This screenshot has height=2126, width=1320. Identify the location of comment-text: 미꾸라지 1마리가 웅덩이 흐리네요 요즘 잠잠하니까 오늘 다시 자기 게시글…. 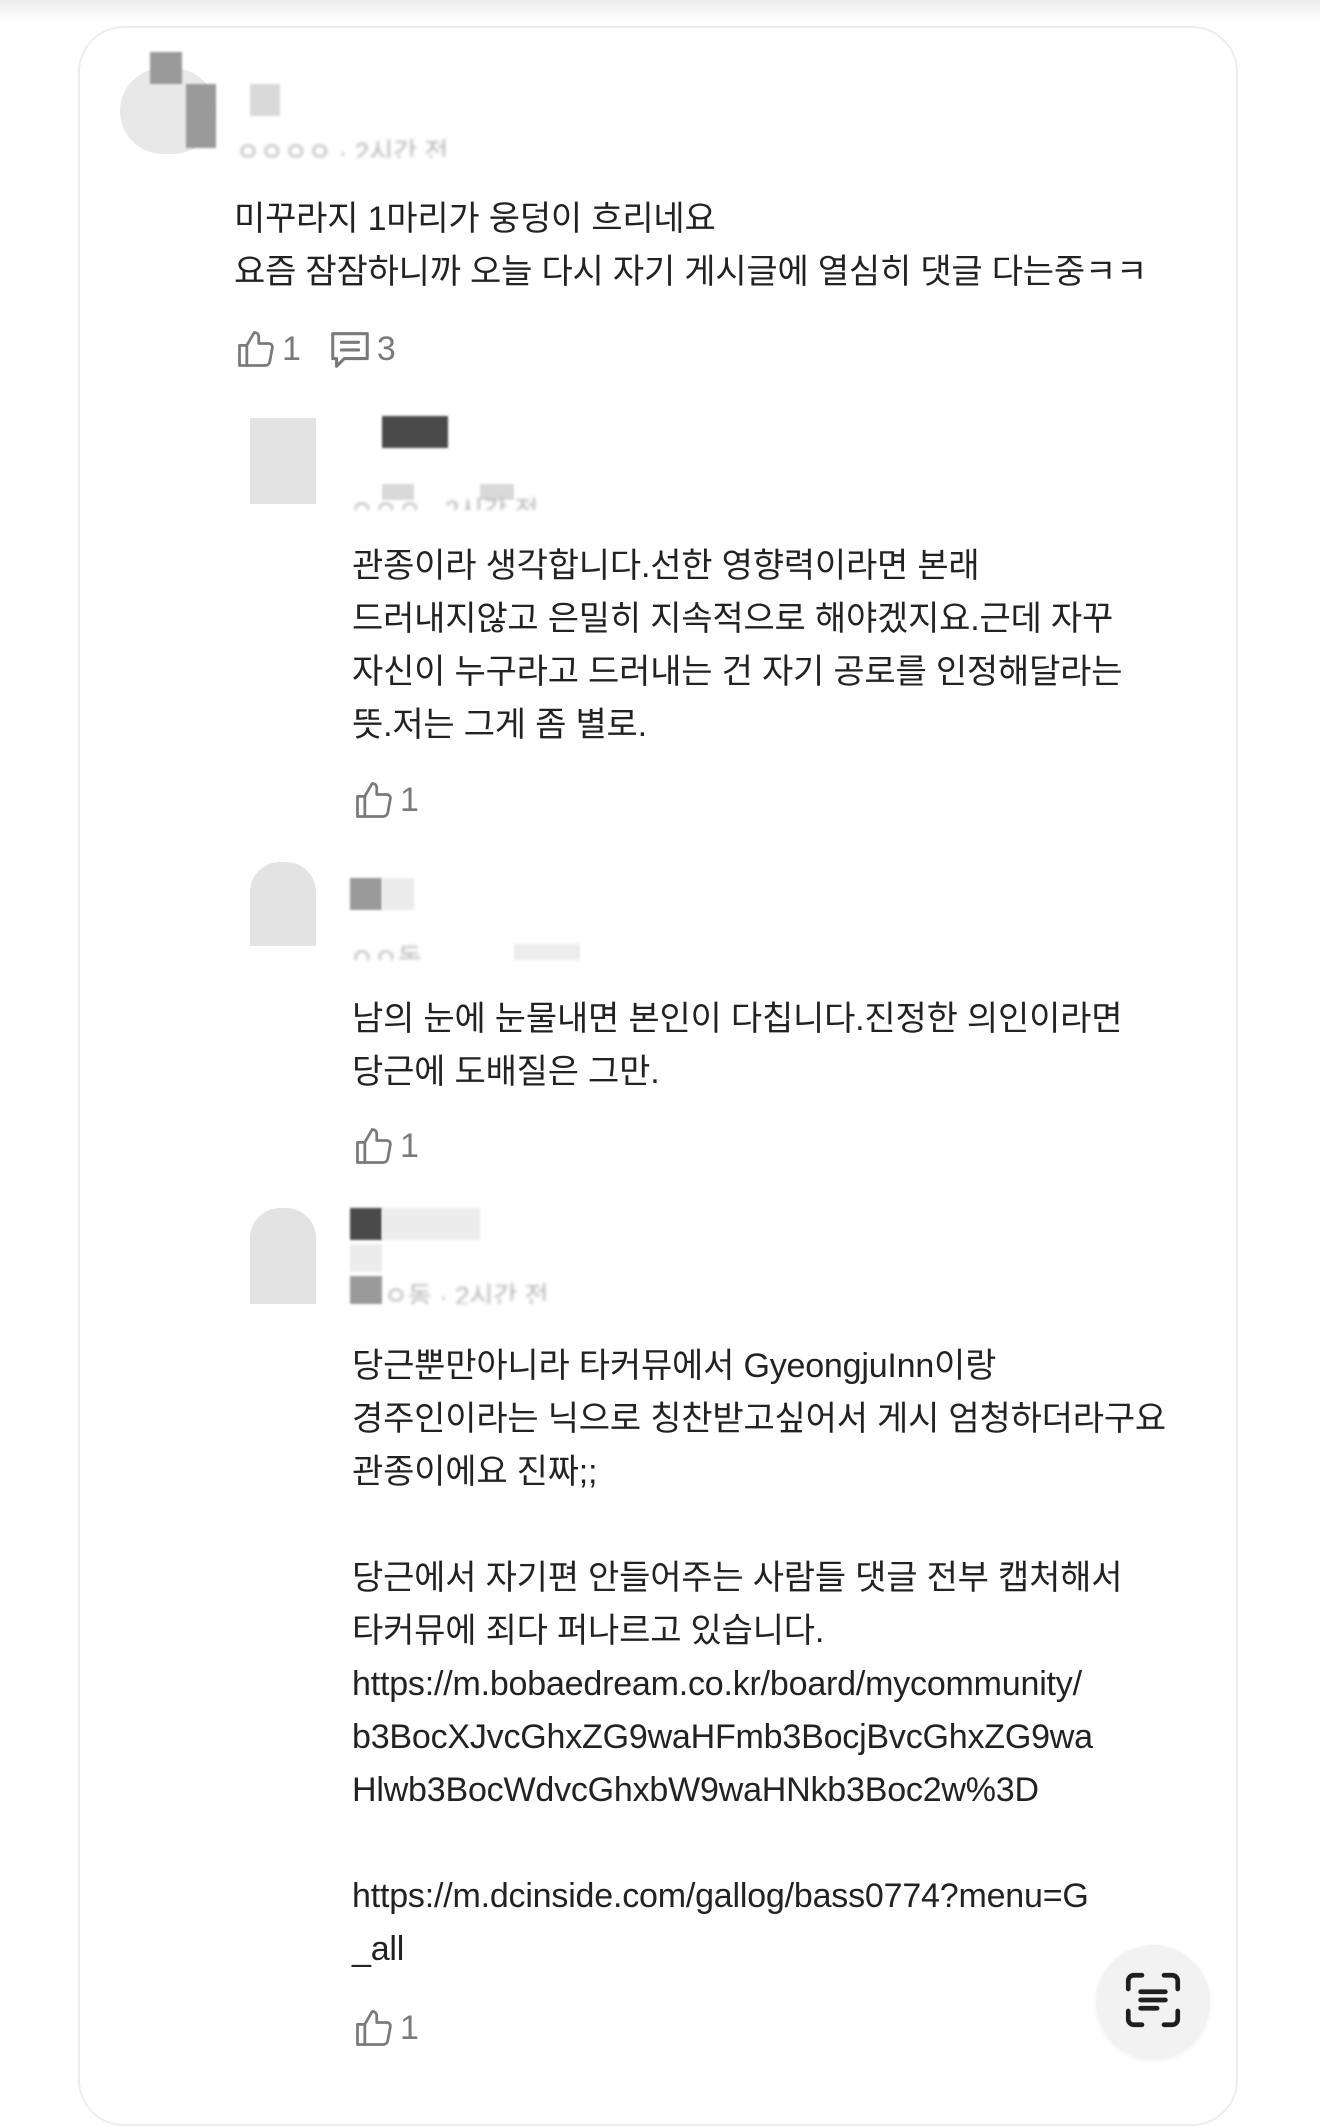
(691, 245).